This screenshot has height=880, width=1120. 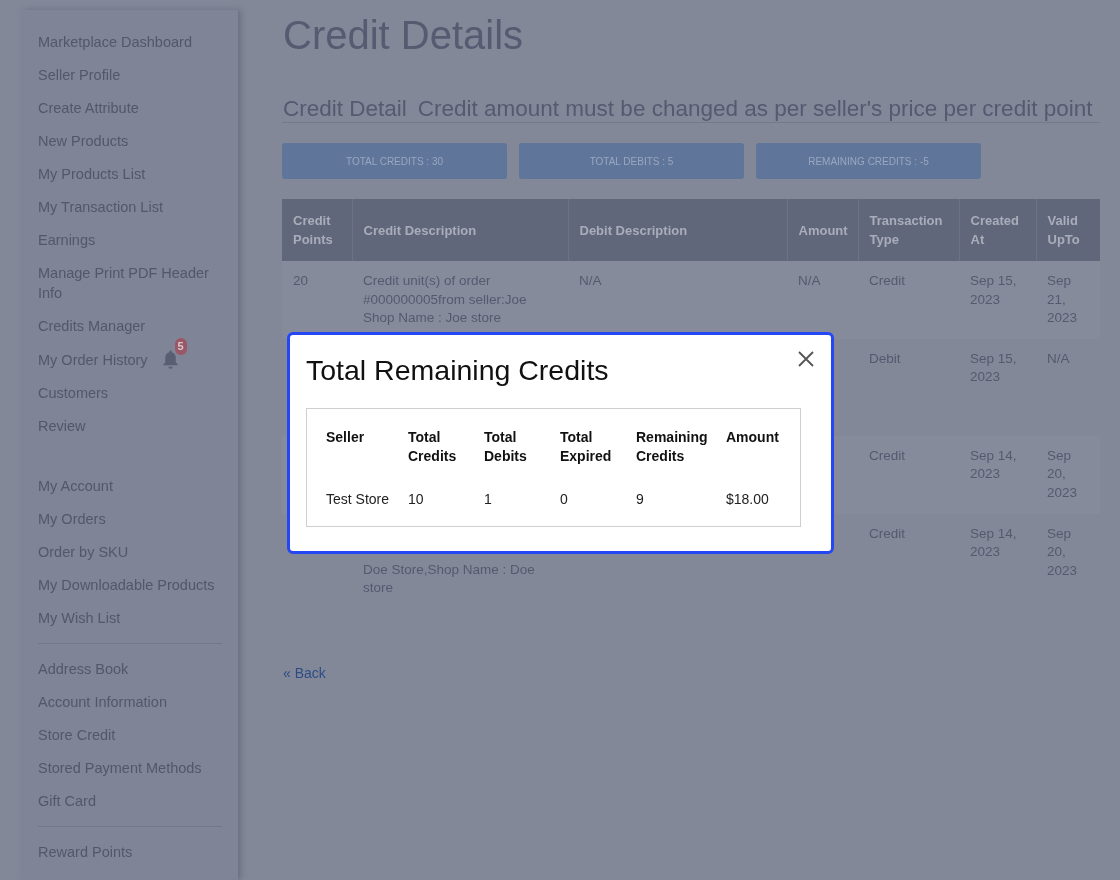 What do you see at coordinates (346, 437) in the screenshot?
I see `column-header: Seller` at bounding box center [346, 437].